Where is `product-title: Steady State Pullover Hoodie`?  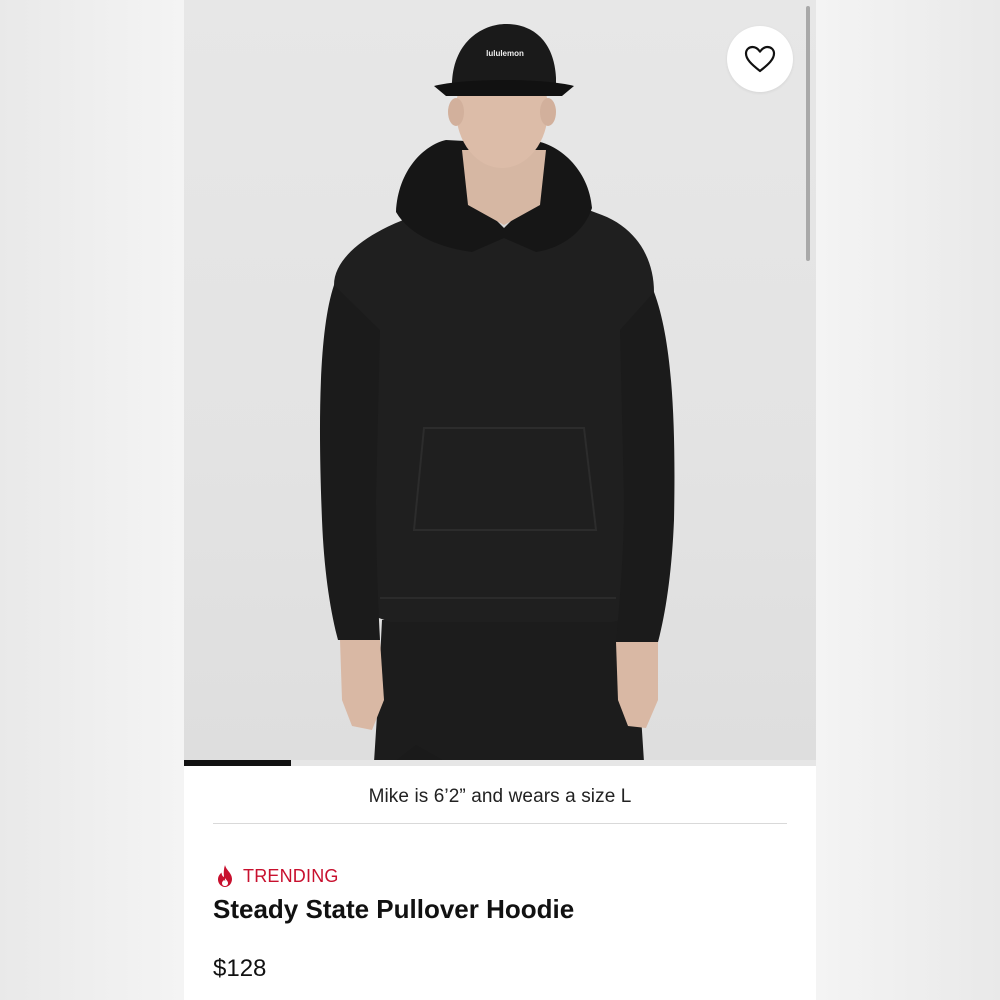
product-title: Steady State Pullover Hoodie is located at coordinates (394, 909).